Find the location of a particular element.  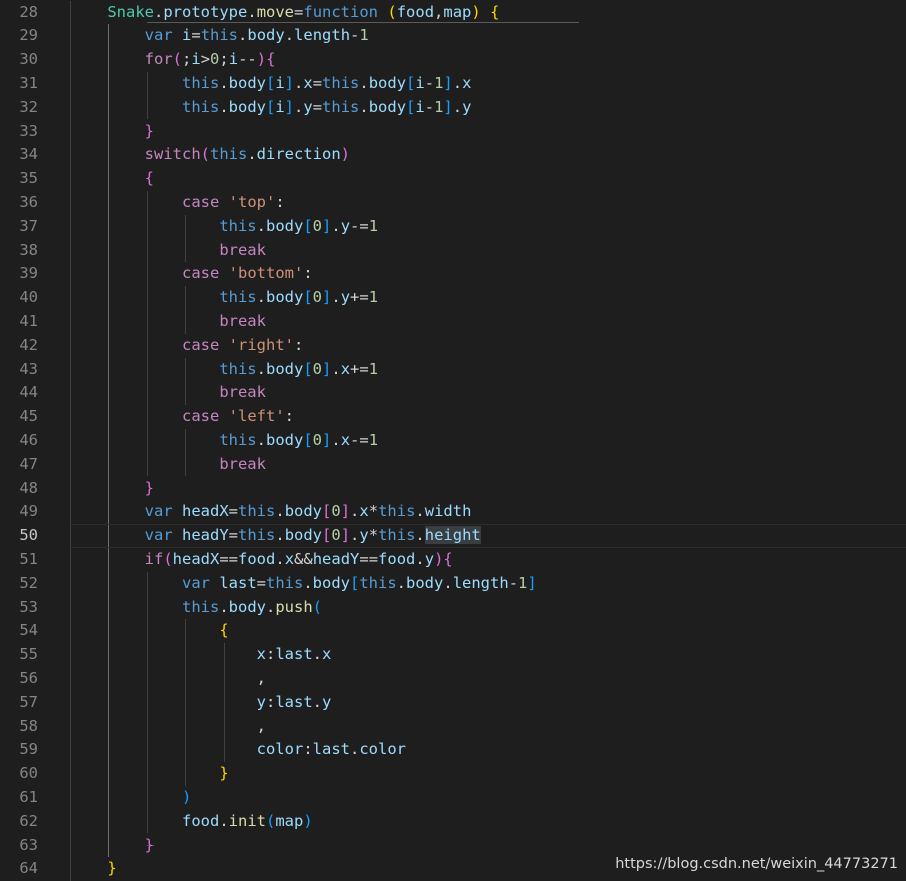

code-line: 53 this.body.push( is located at coordinates (453, 608).